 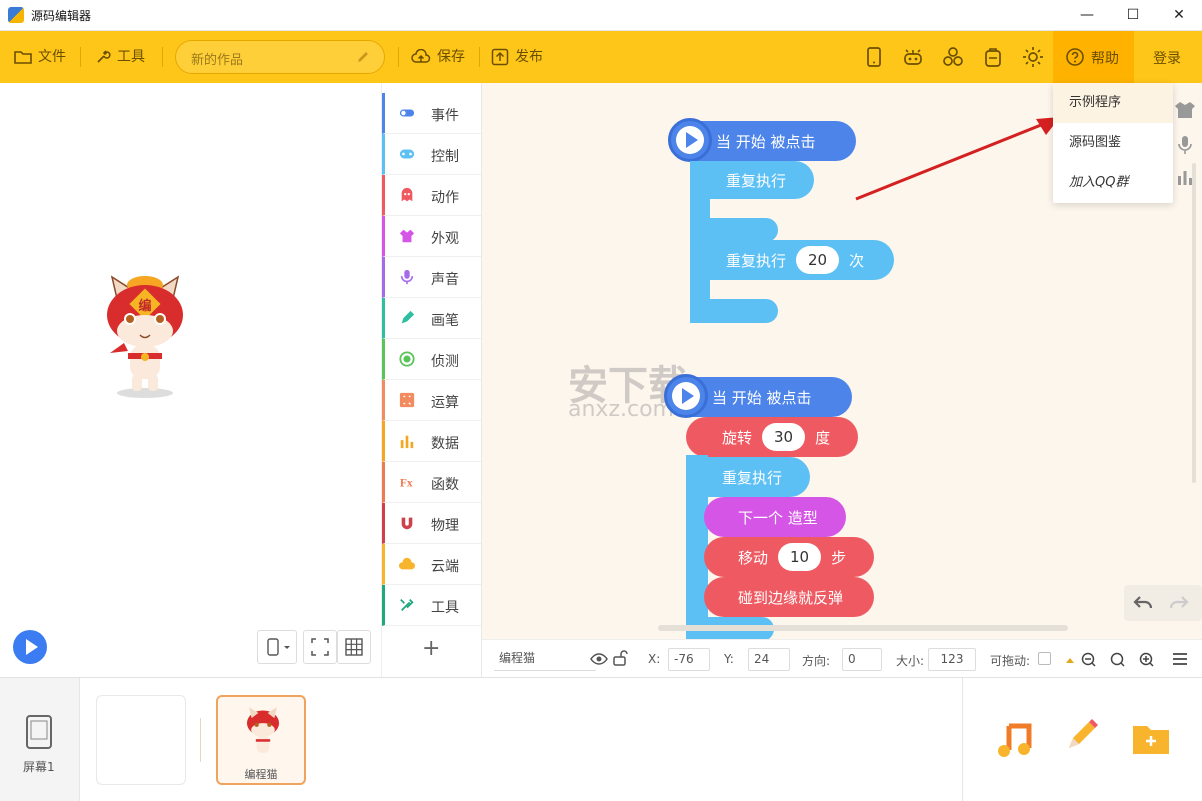 I want to click on phone-icon, so click(x=874, y=57).